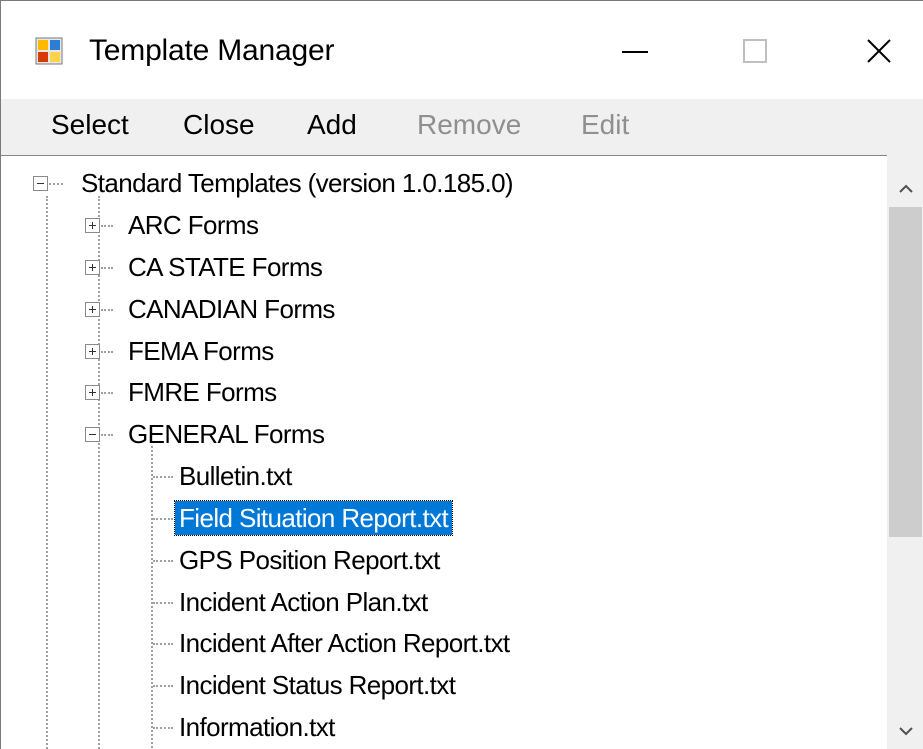 This screenshot has height=749, width=923. I want to click on tree-file-label: Incident Status Report.txt, so click(317, 685).